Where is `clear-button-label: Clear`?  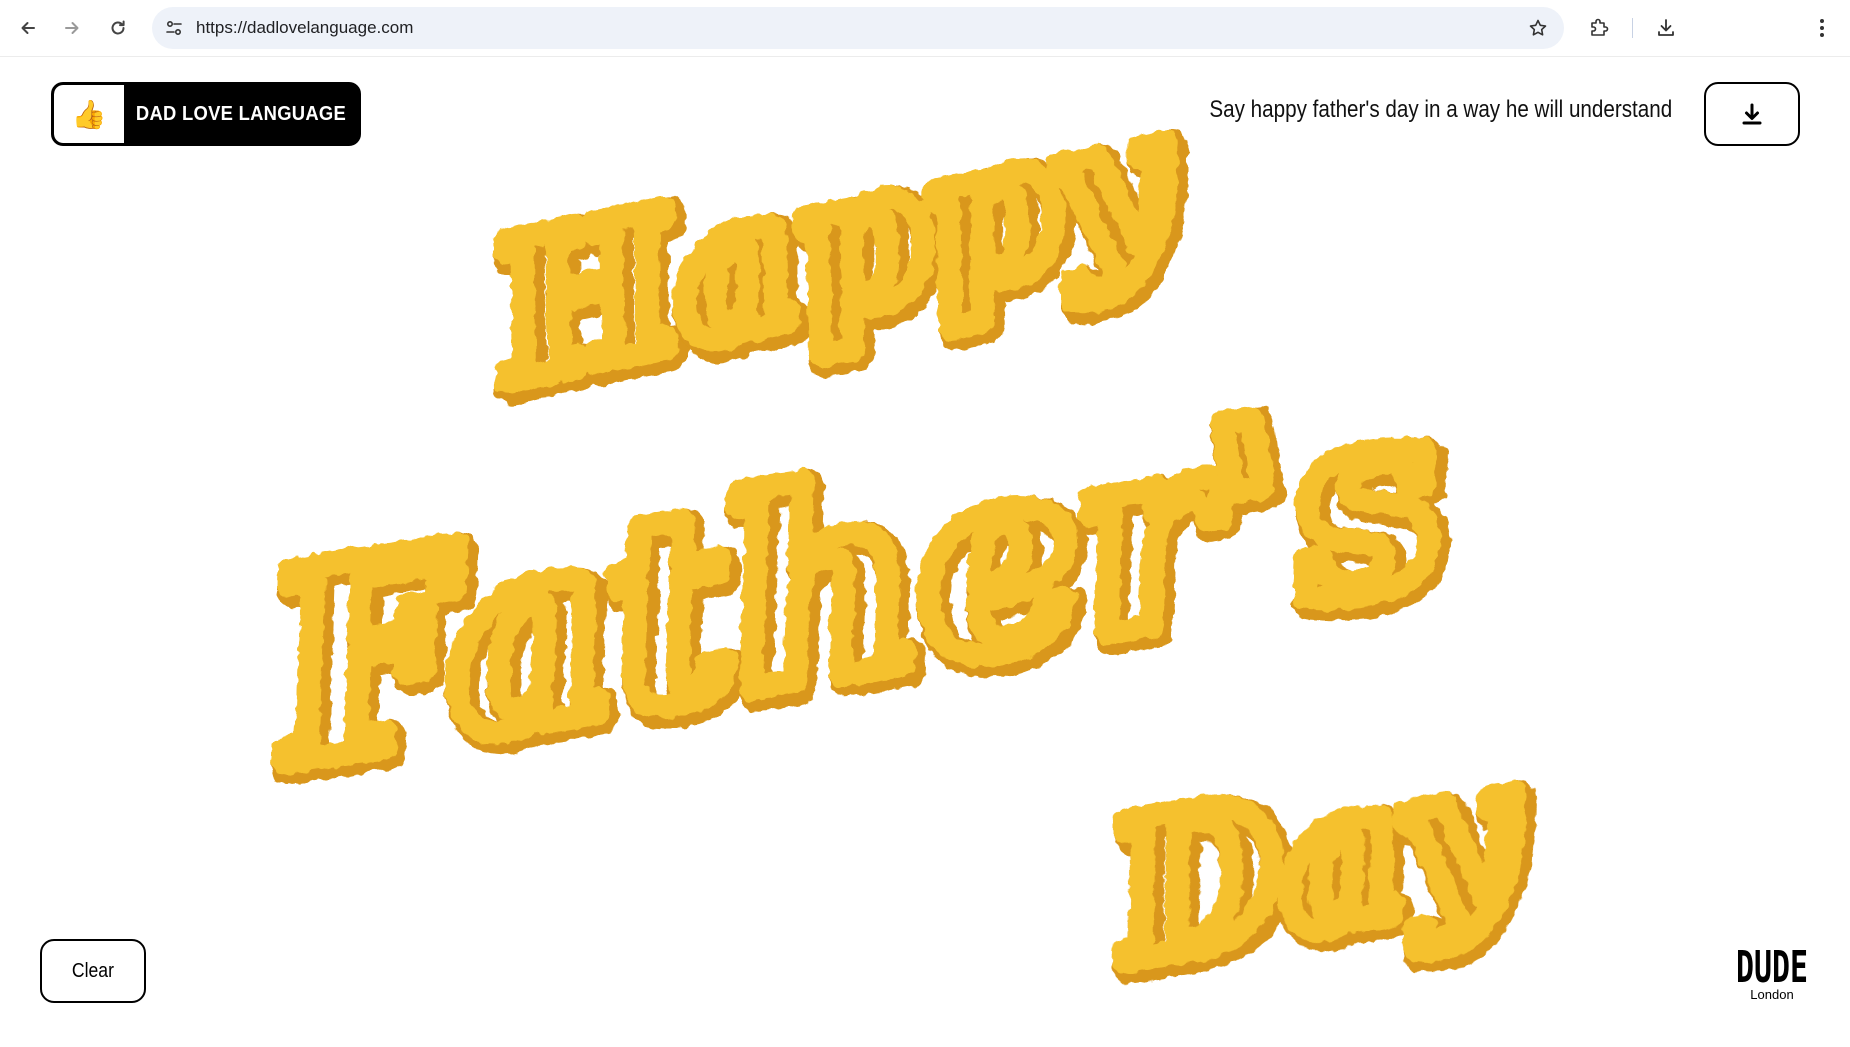
clear-button-label: Clear is located at coordinates (93, 970).